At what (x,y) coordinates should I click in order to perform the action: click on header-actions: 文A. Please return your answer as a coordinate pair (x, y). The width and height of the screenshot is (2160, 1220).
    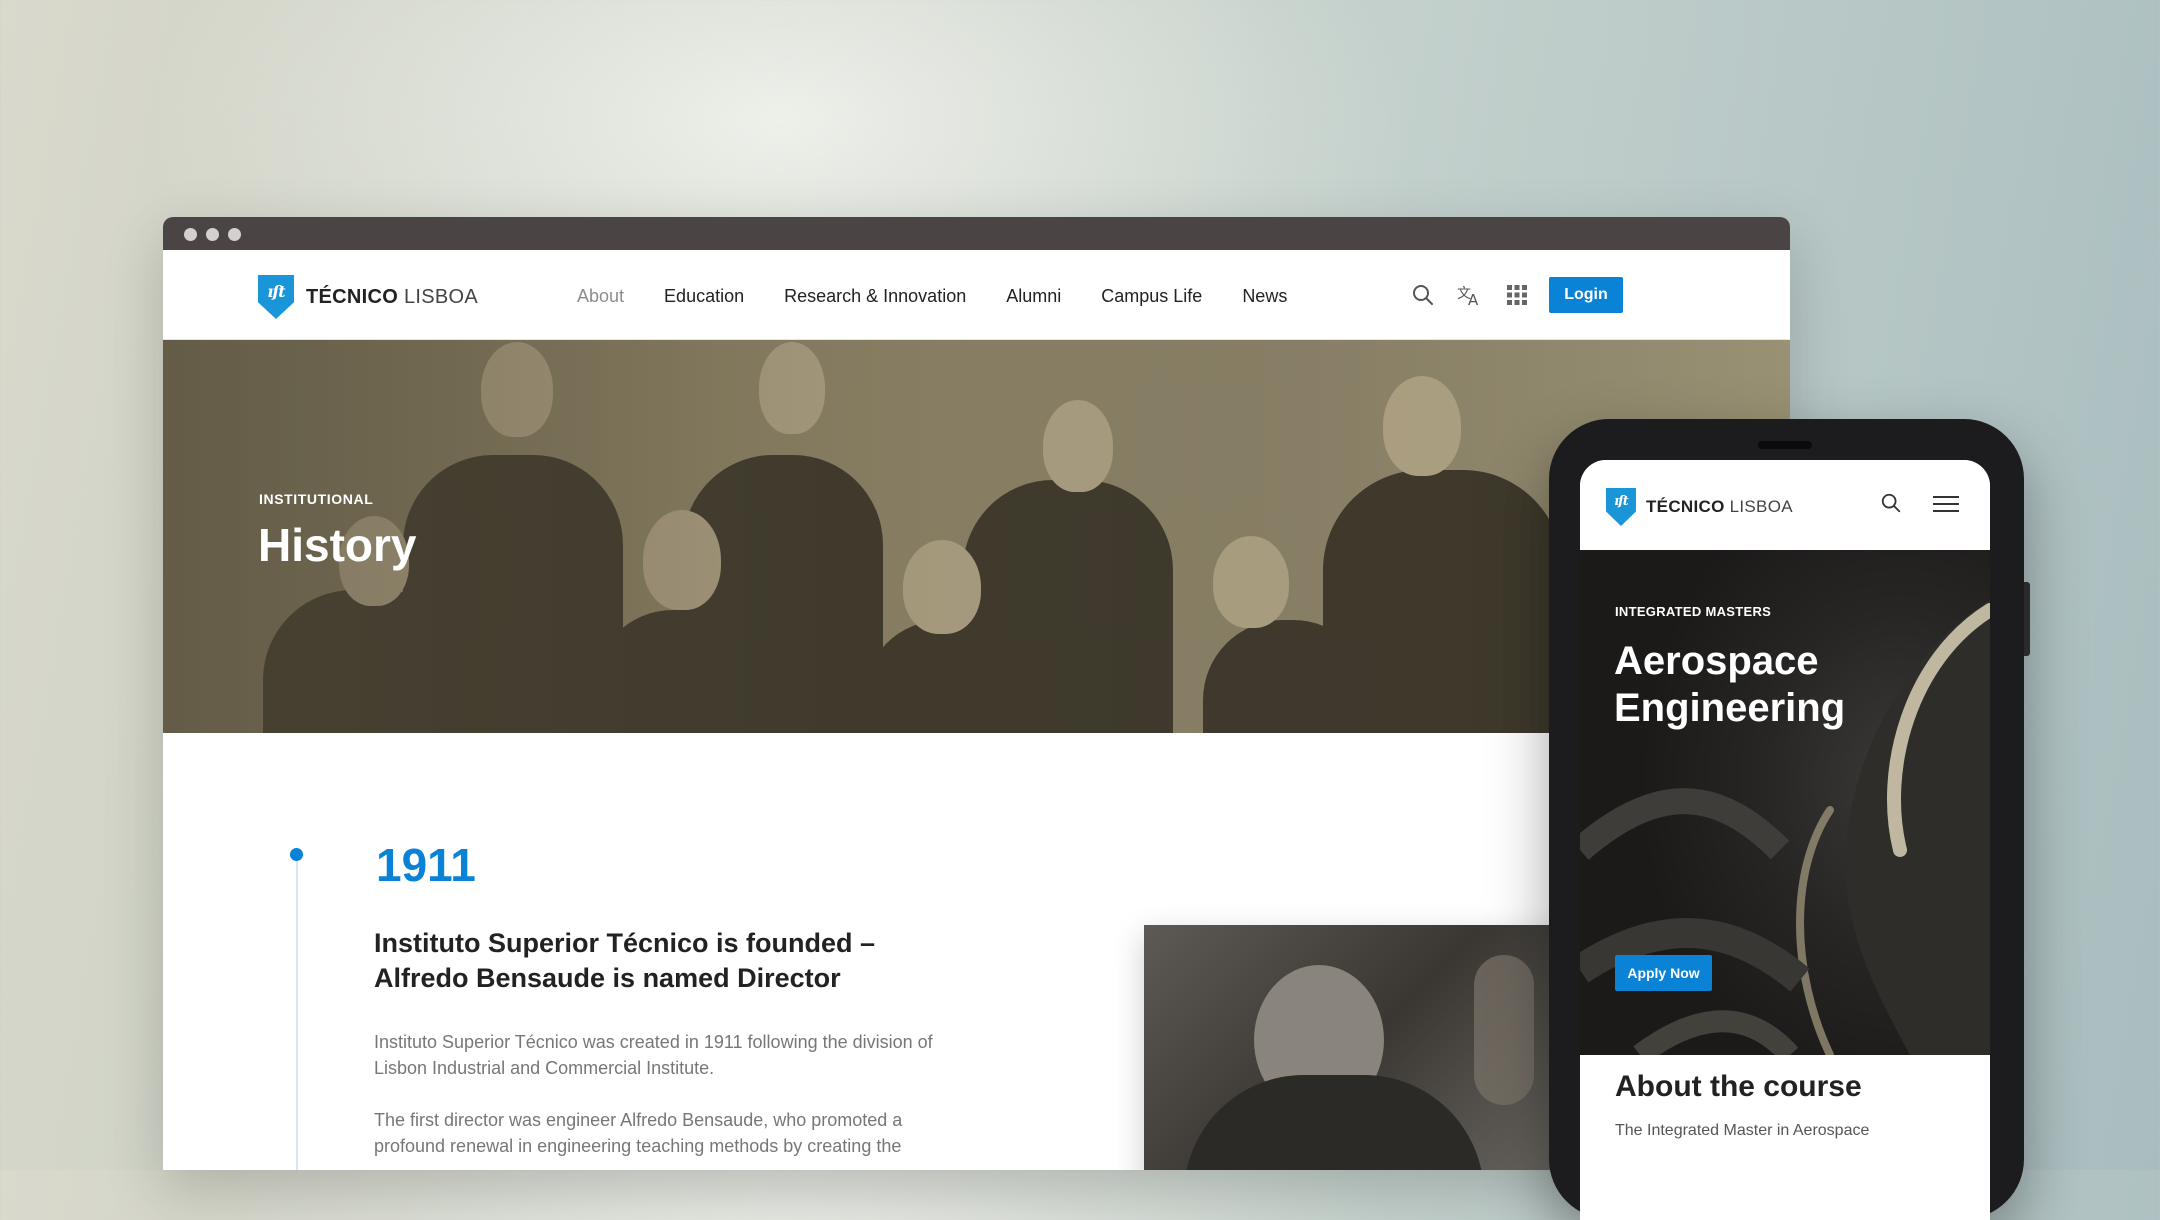
    Looking at the image, I should click on (1478, 295).